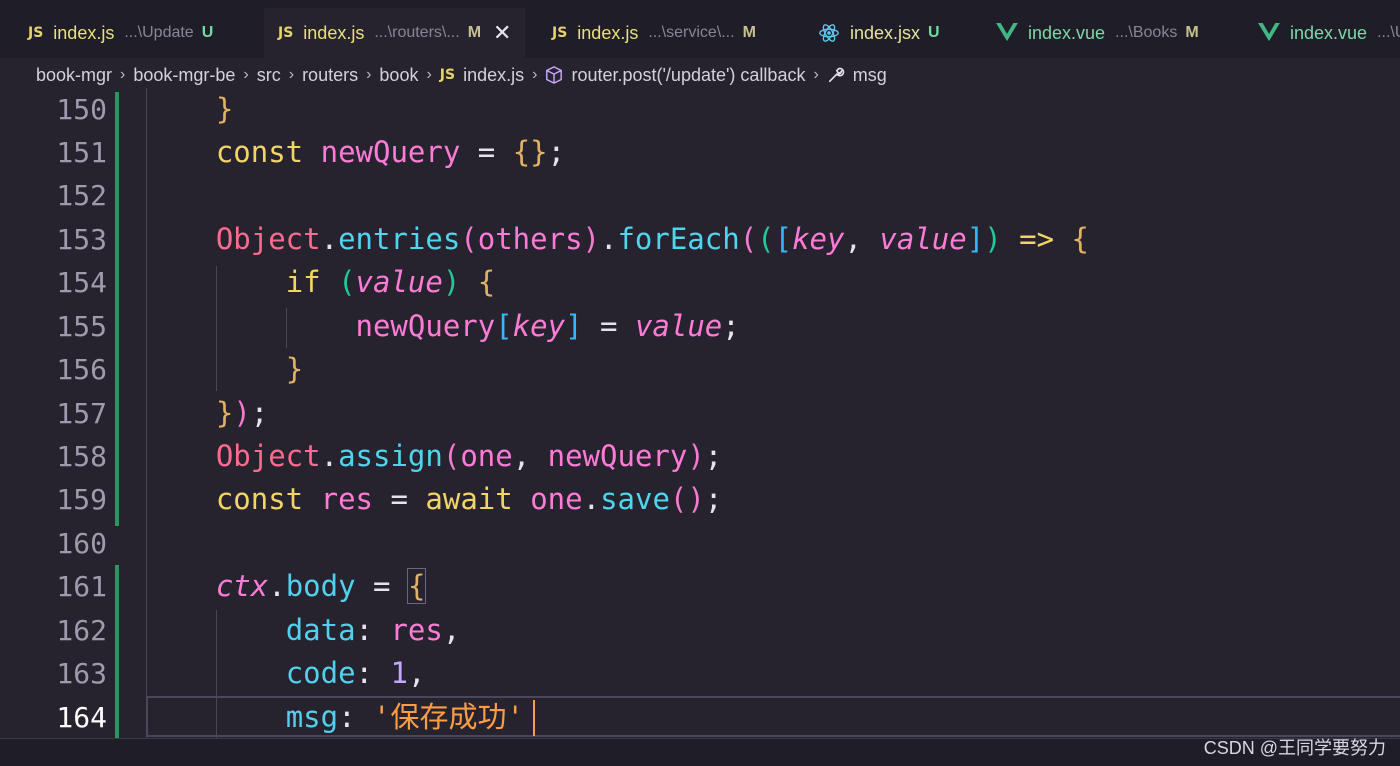  What do you see at coordinates (390, 152) in the screenshot?
I see `code-text: const newQuery = {};` at bounding box center [390, 152].